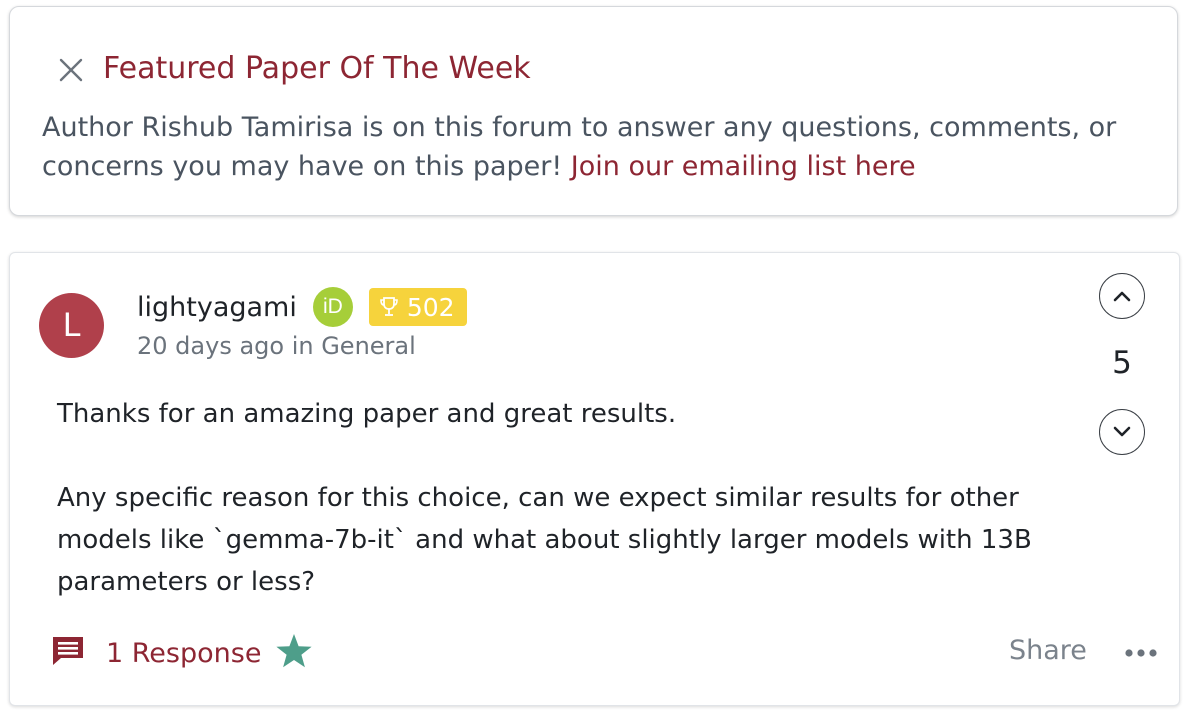 The image size is (1198, 712). I want to click on downvote-button, so click(1122, 432).